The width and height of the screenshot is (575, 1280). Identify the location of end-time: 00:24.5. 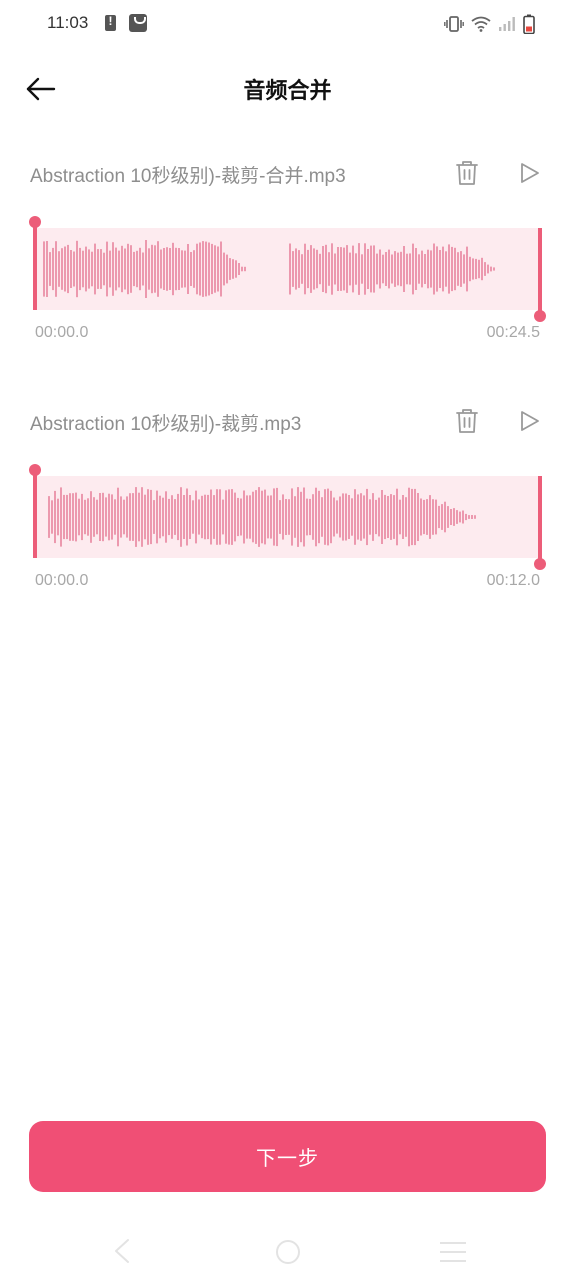
(513, 332).